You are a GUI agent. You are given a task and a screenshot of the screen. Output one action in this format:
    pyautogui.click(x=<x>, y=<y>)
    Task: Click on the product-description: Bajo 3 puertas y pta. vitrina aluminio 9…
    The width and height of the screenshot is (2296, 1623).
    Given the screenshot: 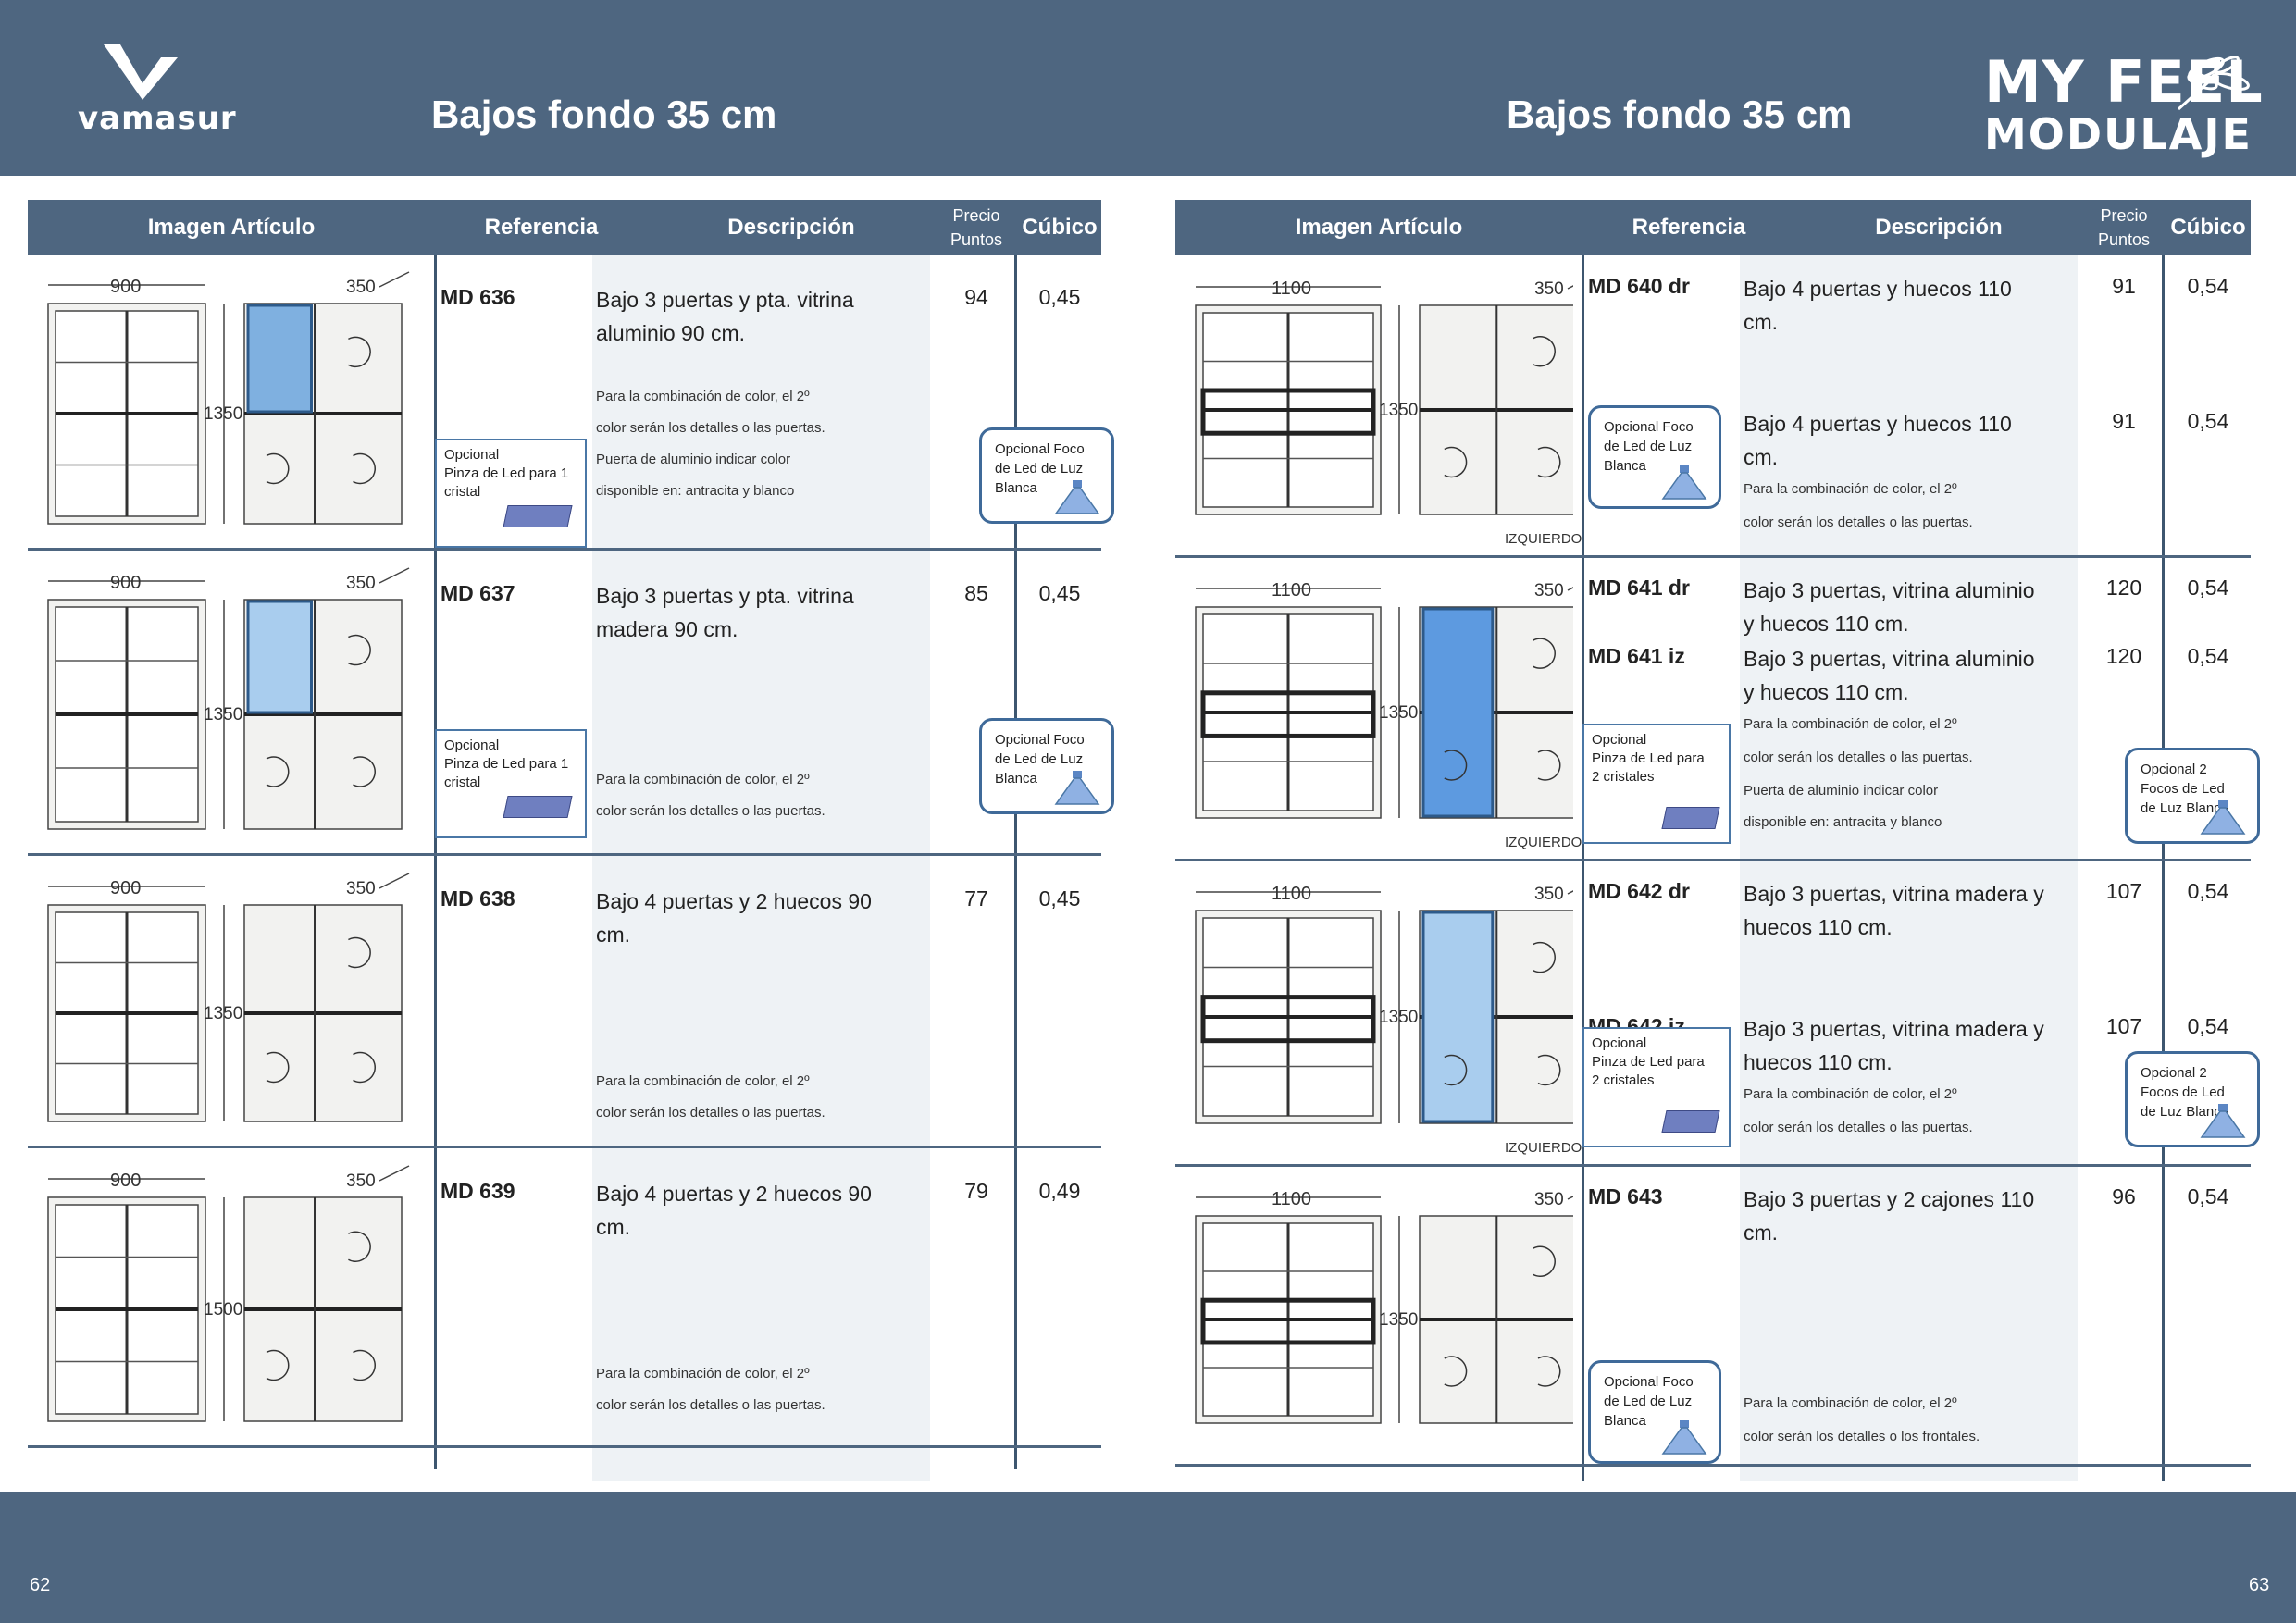 What is the action you would take?
    pyautogui.click(x=725, y=316)
    